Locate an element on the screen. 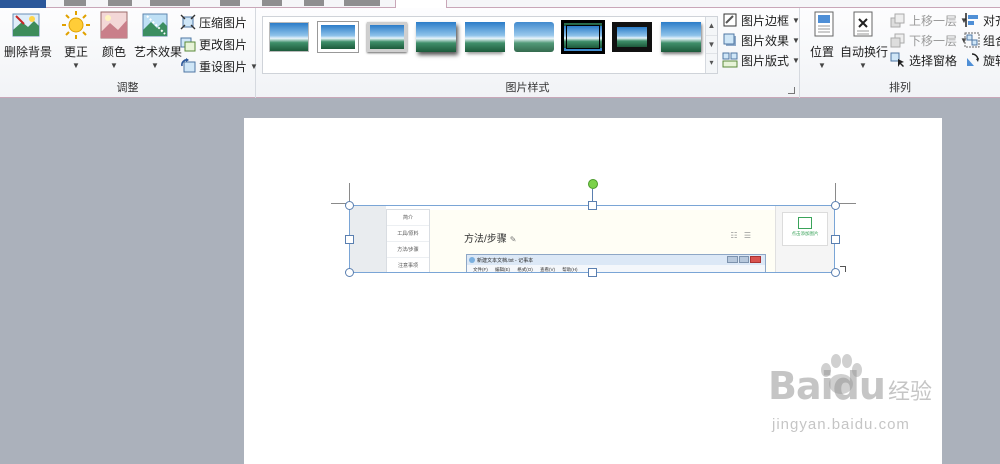 Image resolution: width=1000 pixels, height=464 pixels. resize-handle-right is located at coordinates (835, 239).